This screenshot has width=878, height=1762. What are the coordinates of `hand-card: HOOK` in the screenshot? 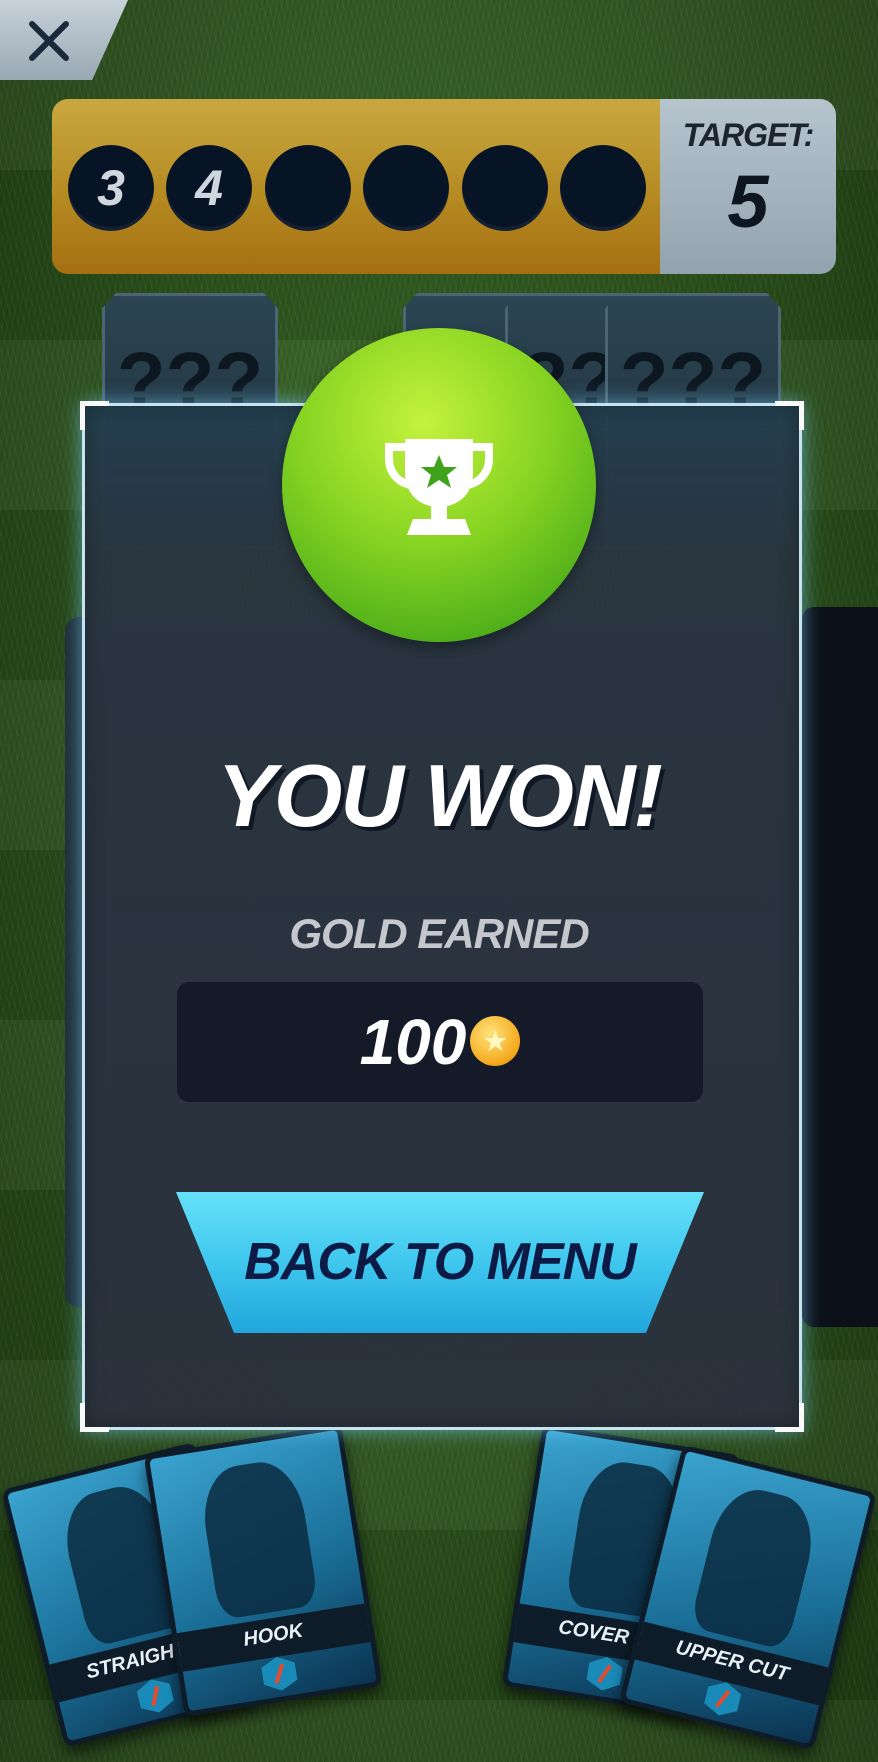 It's located at (263, 1570).